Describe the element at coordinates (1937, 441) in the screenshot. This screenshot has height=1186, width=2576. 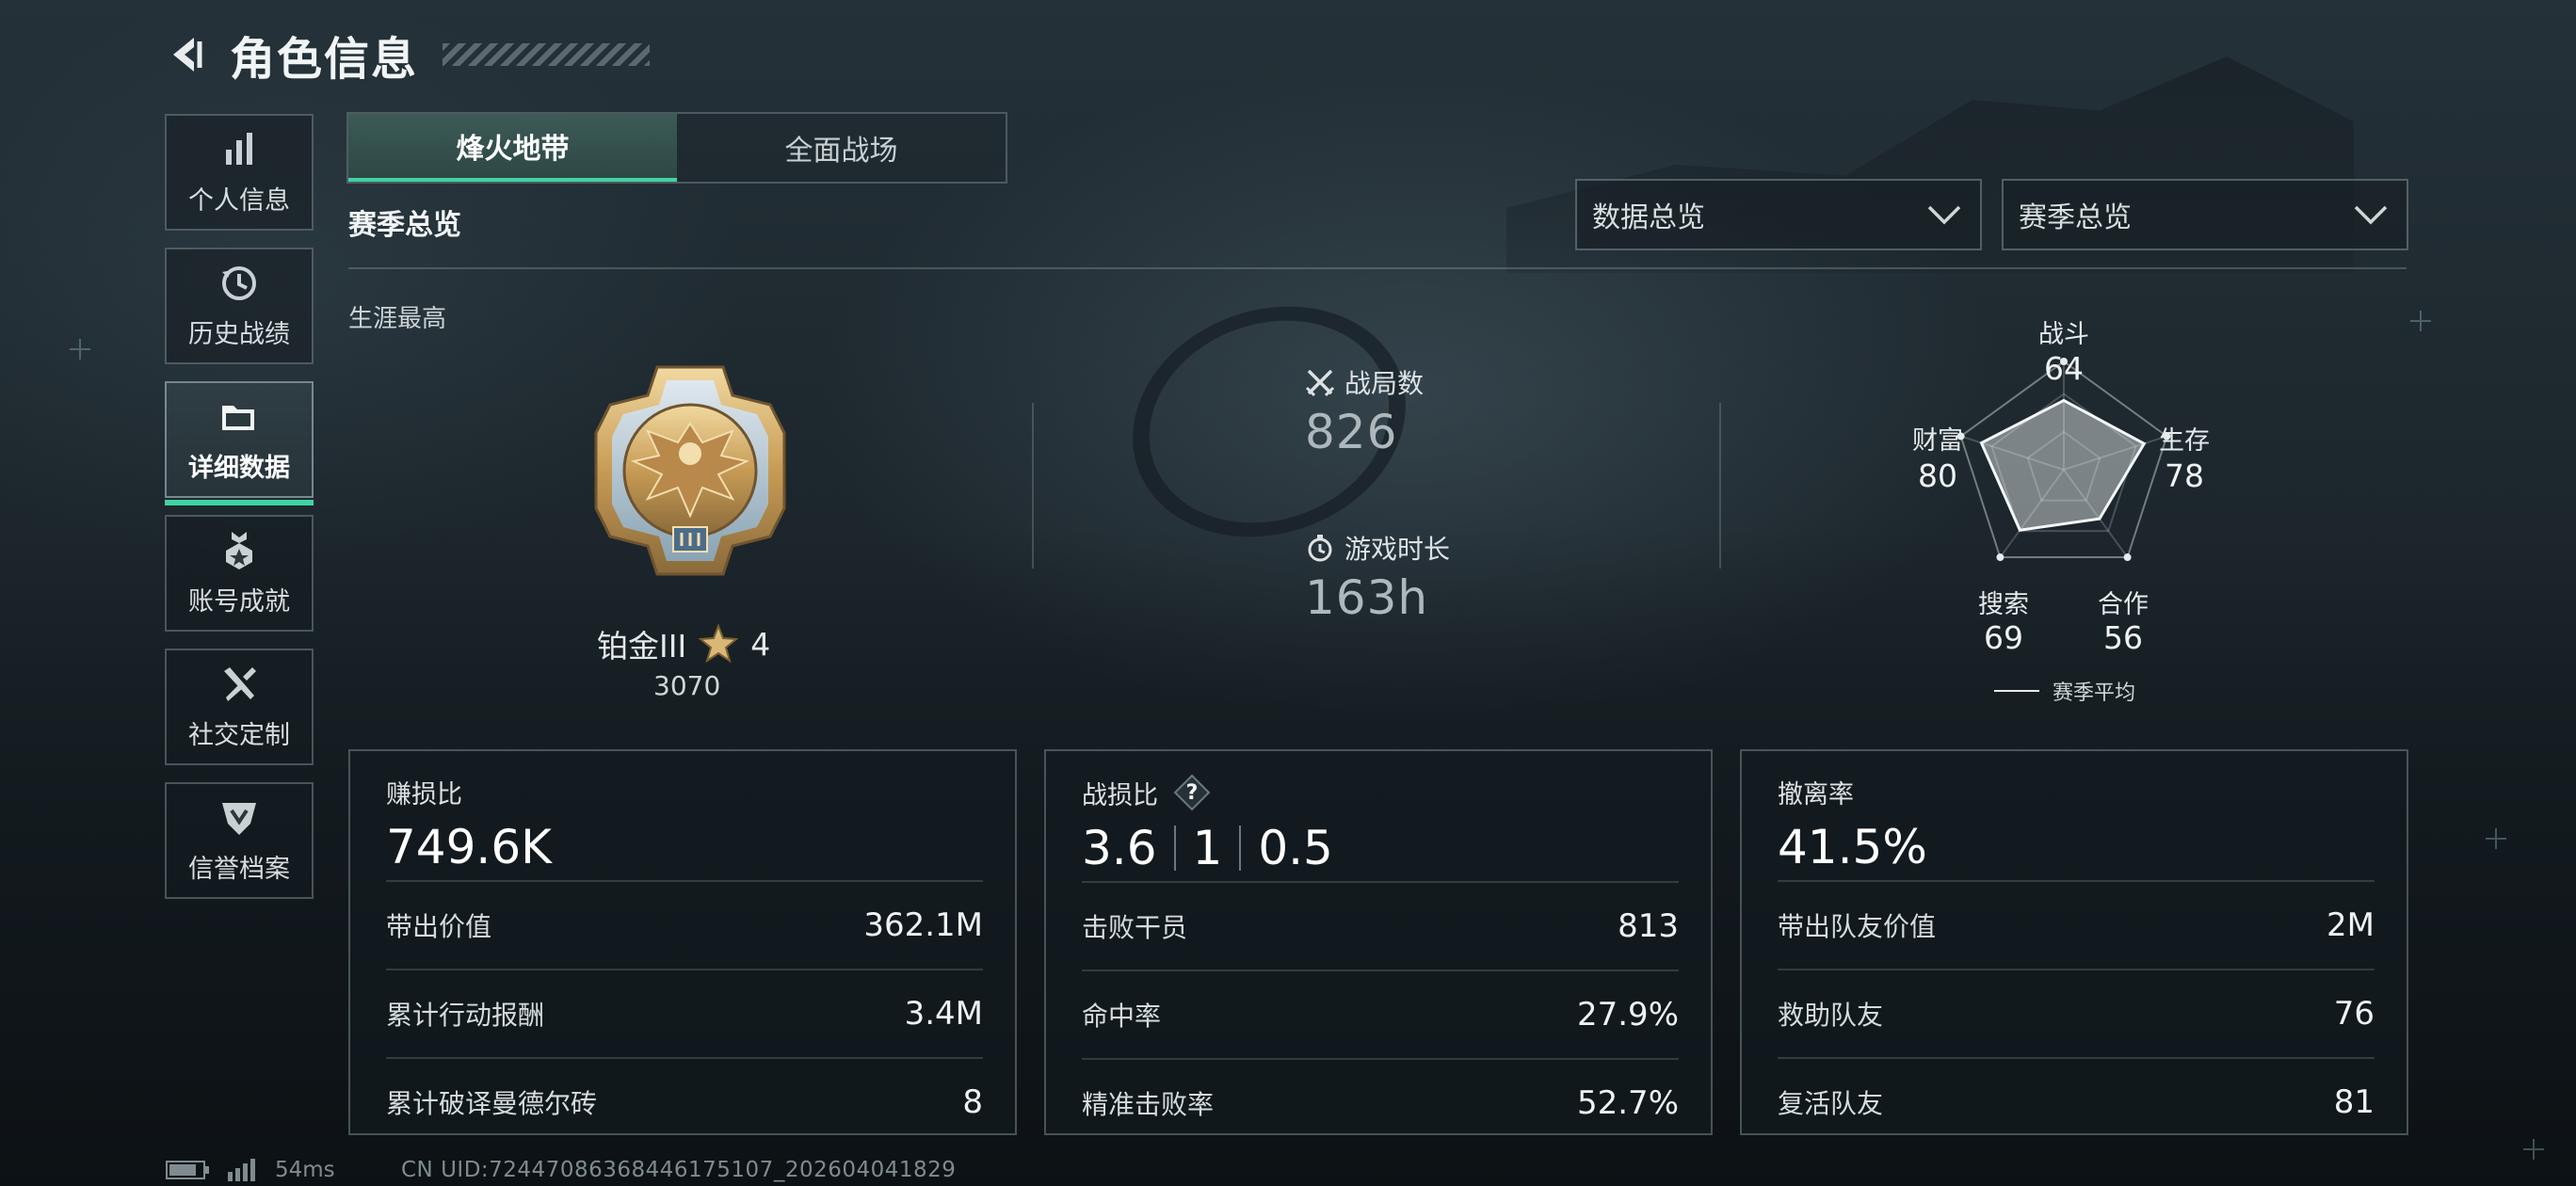
I see `radar-label-wealth: 财富` at that location.